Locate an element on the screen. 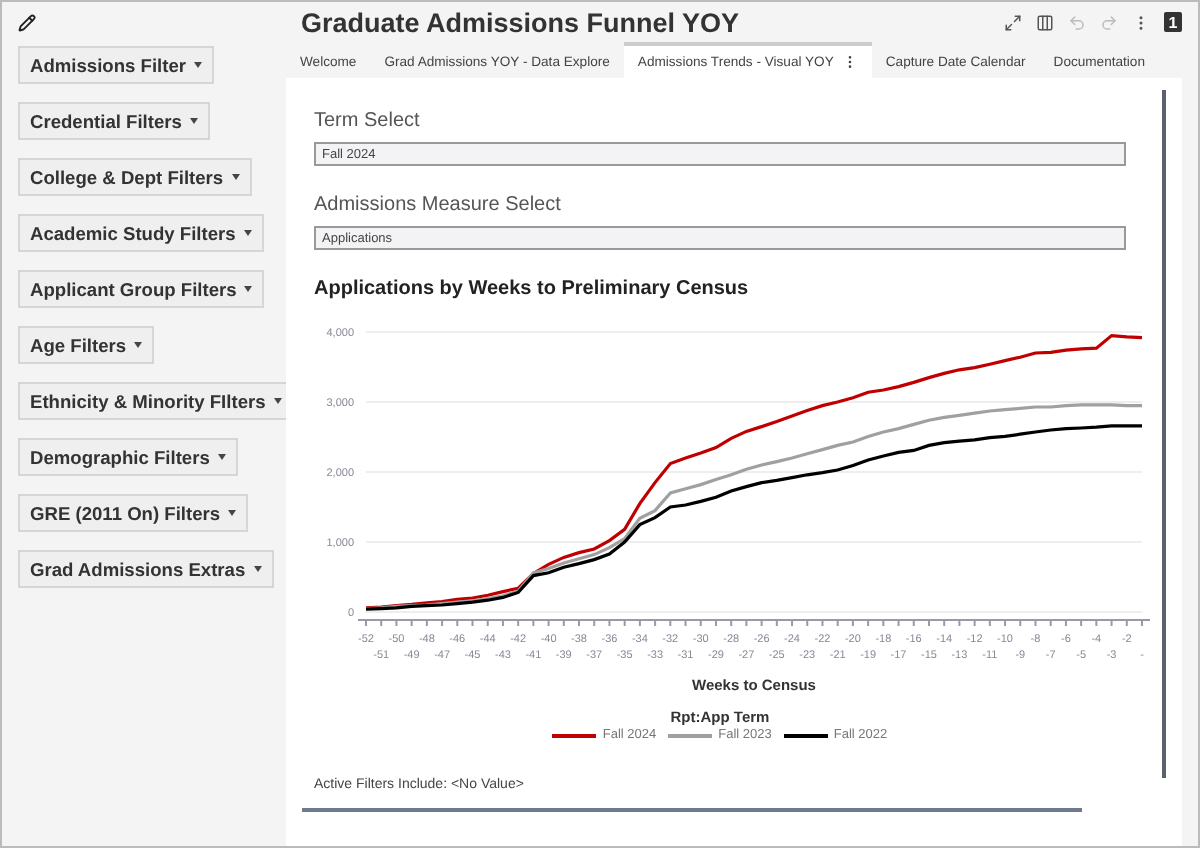 The width and height of the screenshot is (1200, 848). filter-button: Academic Study Filters is located at coordinates (141, 233).